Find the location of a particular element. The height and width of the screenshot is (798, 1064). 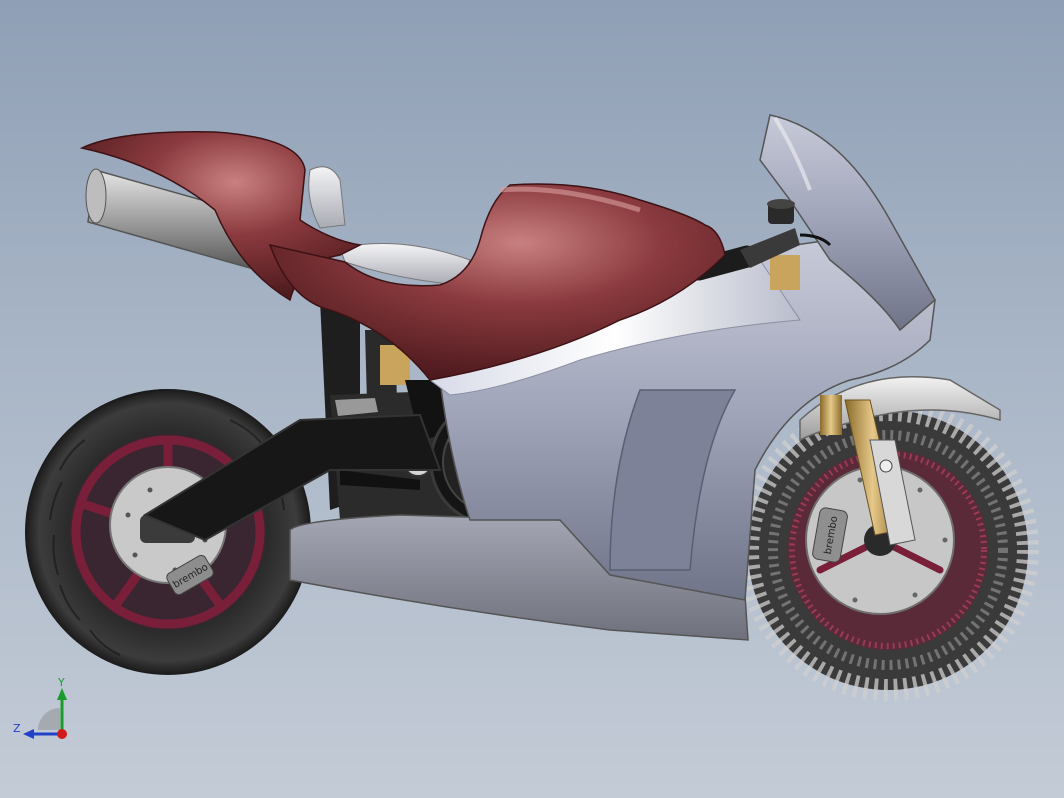

rear-wheel: brembo is located at coordinates (168, 532).